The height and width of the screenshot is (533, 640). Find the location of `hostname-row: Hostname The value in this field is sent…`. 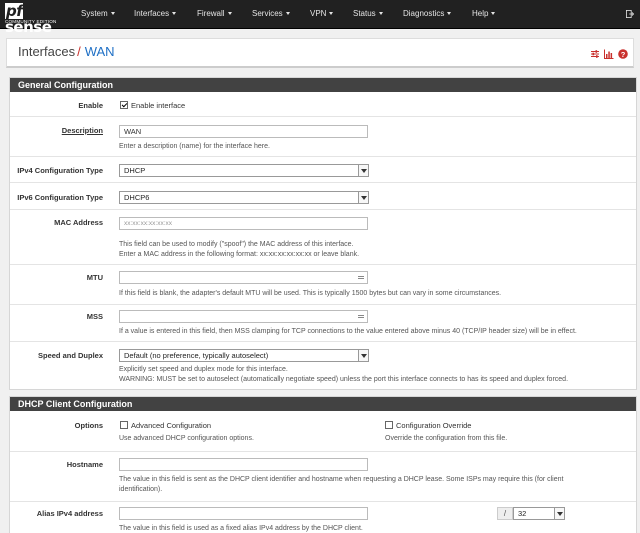

hostname-row: Hostname The value in this field is sent… is located at coordinates (323, 476).